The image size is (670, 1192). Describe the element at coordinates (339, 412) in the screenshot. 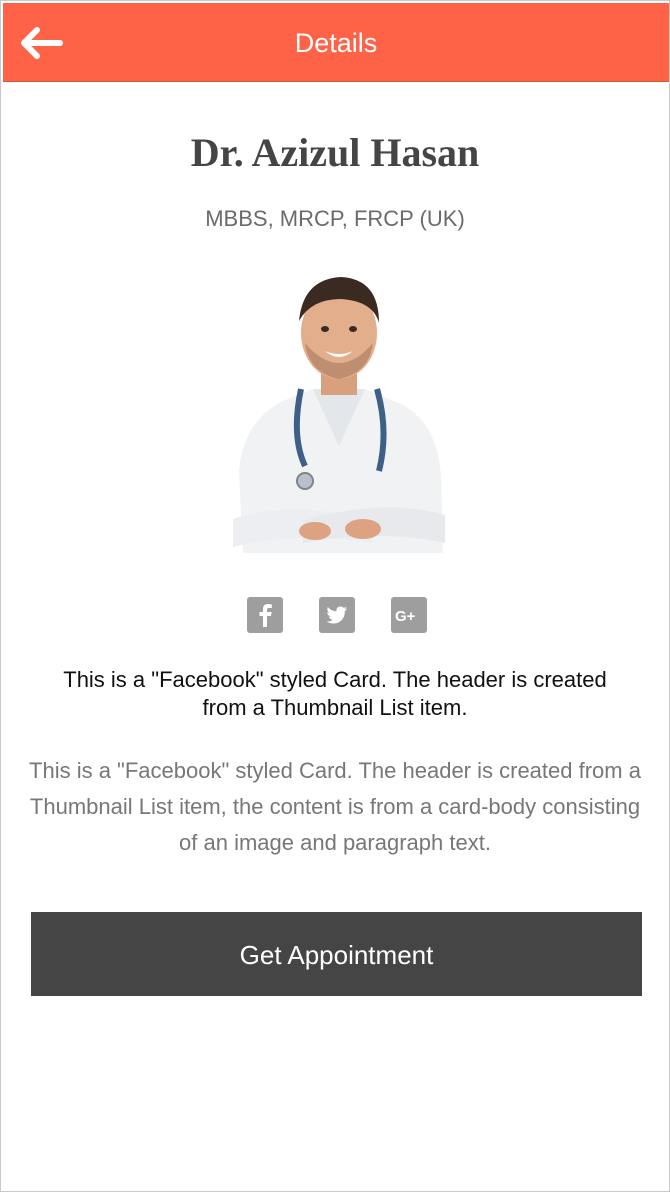

I see `doctor-photo` at that location.